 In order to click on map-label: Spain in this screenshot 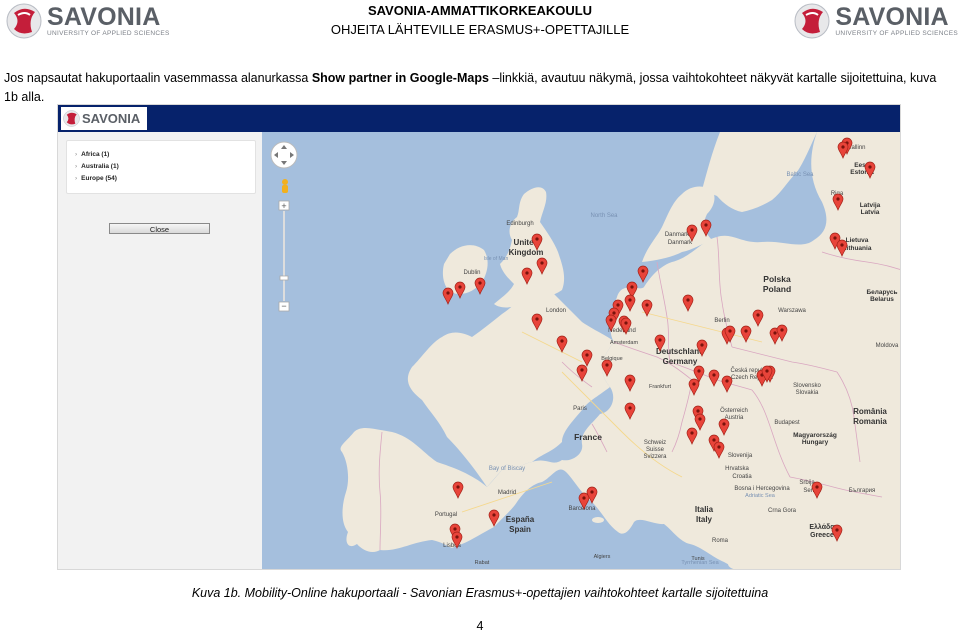, I will do `click(520, 529)`.